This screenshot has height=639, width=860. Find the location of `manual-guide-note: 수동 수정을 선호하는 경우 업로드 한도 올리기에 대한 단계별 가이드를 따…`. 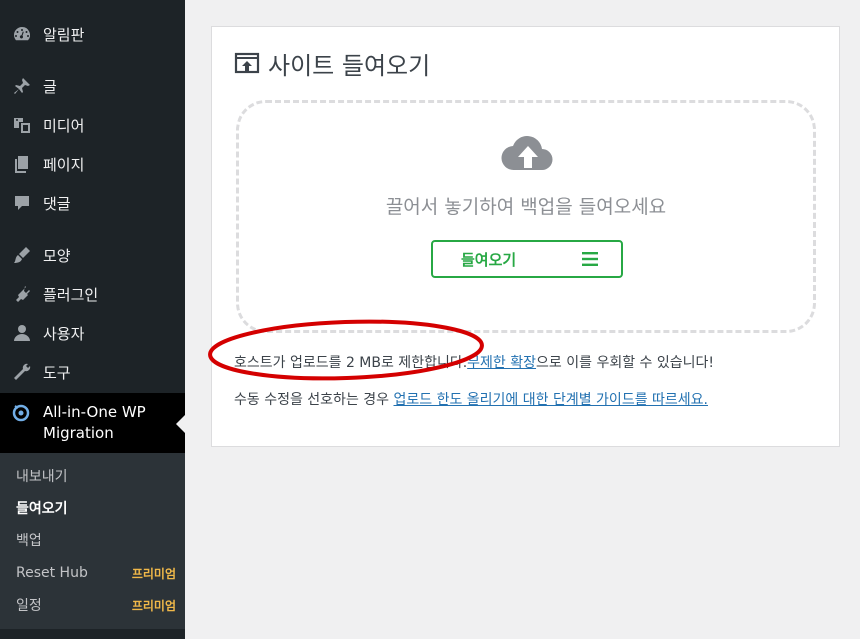

manual-guide-note: 수동 수정을 선호하는 경우 업로드 한도 올리기에 대한 단계별 가이드를 따… is located at coordinates (471, 399).